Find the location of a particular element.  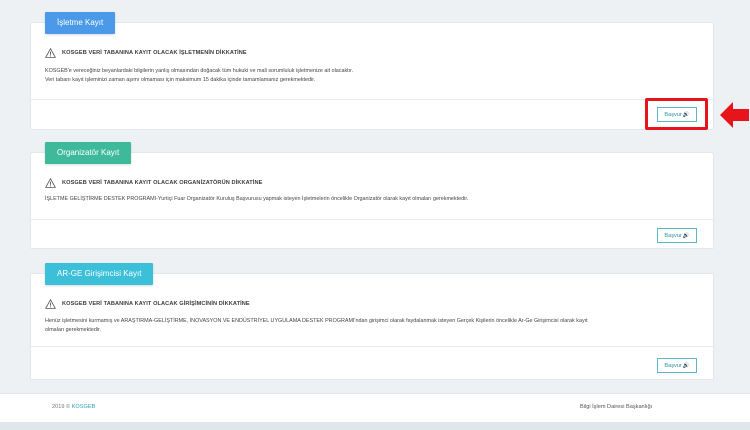

business-registration-header: İşletme Kayıt is located at coordinates (80, 23).